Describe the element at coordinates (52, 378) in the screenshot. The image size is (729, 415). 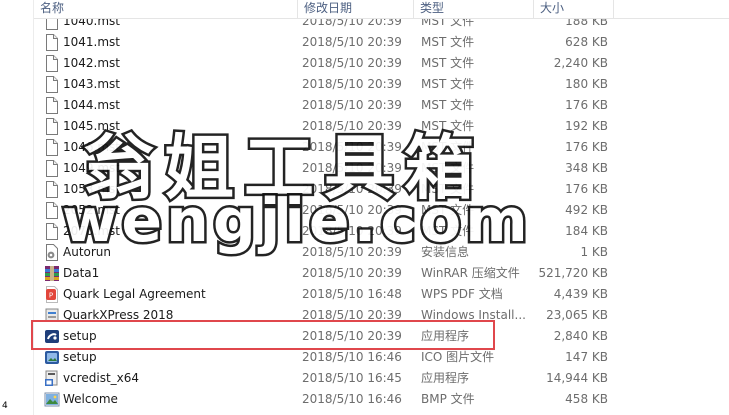
I see `vcredist-icon` at that location.